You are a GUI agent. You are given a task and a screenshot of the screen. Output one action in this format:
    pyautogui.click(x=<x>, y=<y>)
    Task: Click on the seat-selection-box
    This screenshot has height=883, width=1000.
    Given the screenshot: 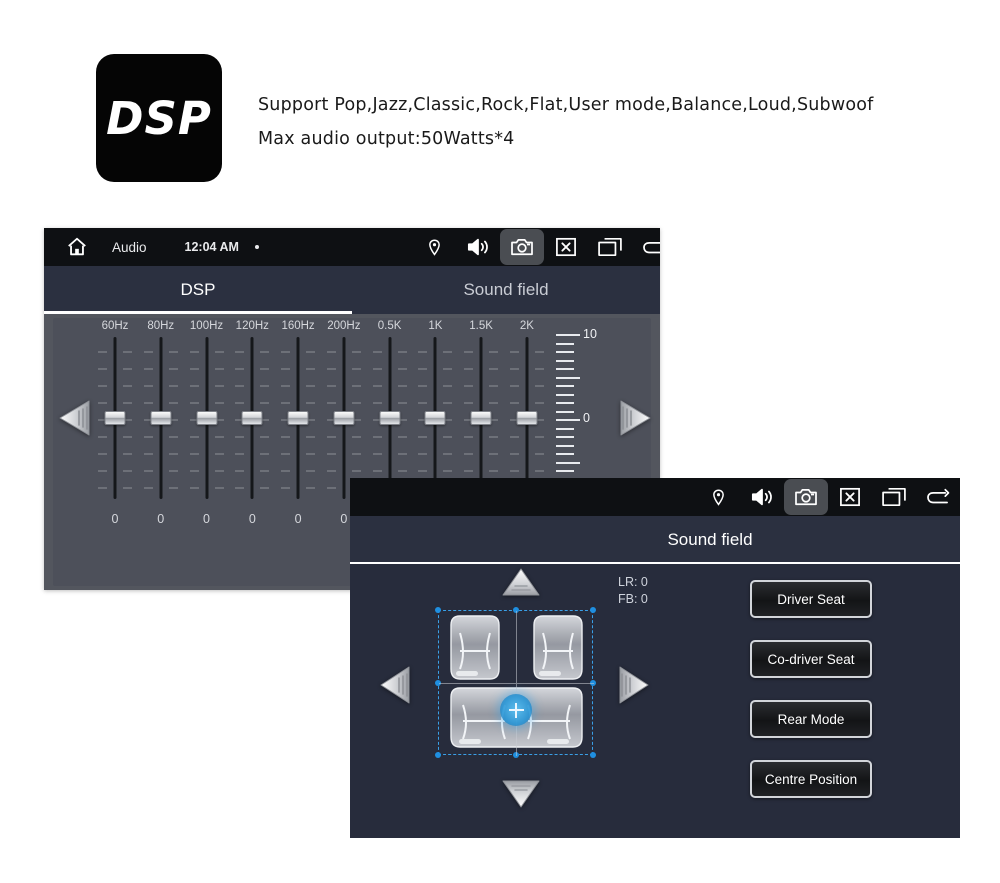 What is the action you would take?
    pyautogui.click(x=515, y=682)
    